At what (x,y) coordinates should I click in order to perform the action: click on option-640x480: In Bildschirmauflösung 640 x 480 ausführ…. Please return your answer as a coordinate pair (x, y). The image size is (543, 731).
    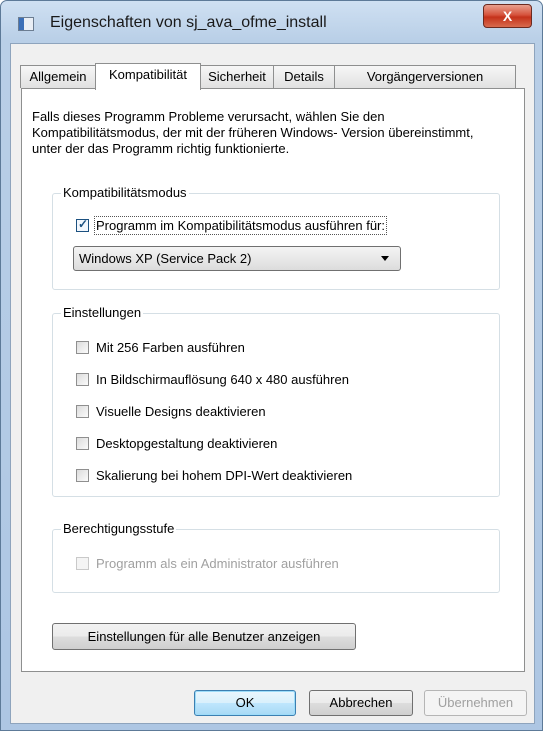
    Looking at the image, I should click on (212, 379).